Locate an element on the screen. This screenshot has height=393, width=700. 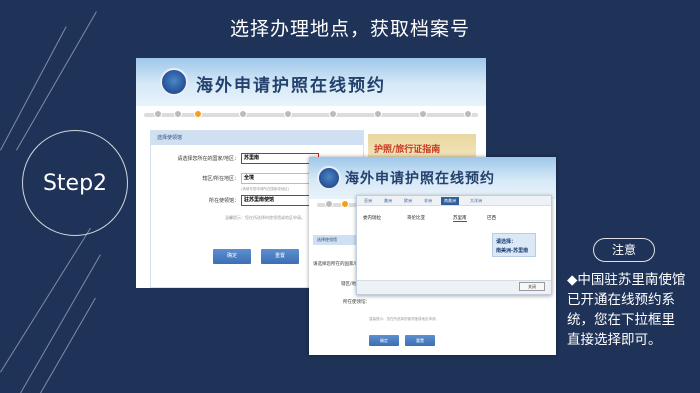
district-label: 辖区/所在地区： is located at coordinates (220, 179).